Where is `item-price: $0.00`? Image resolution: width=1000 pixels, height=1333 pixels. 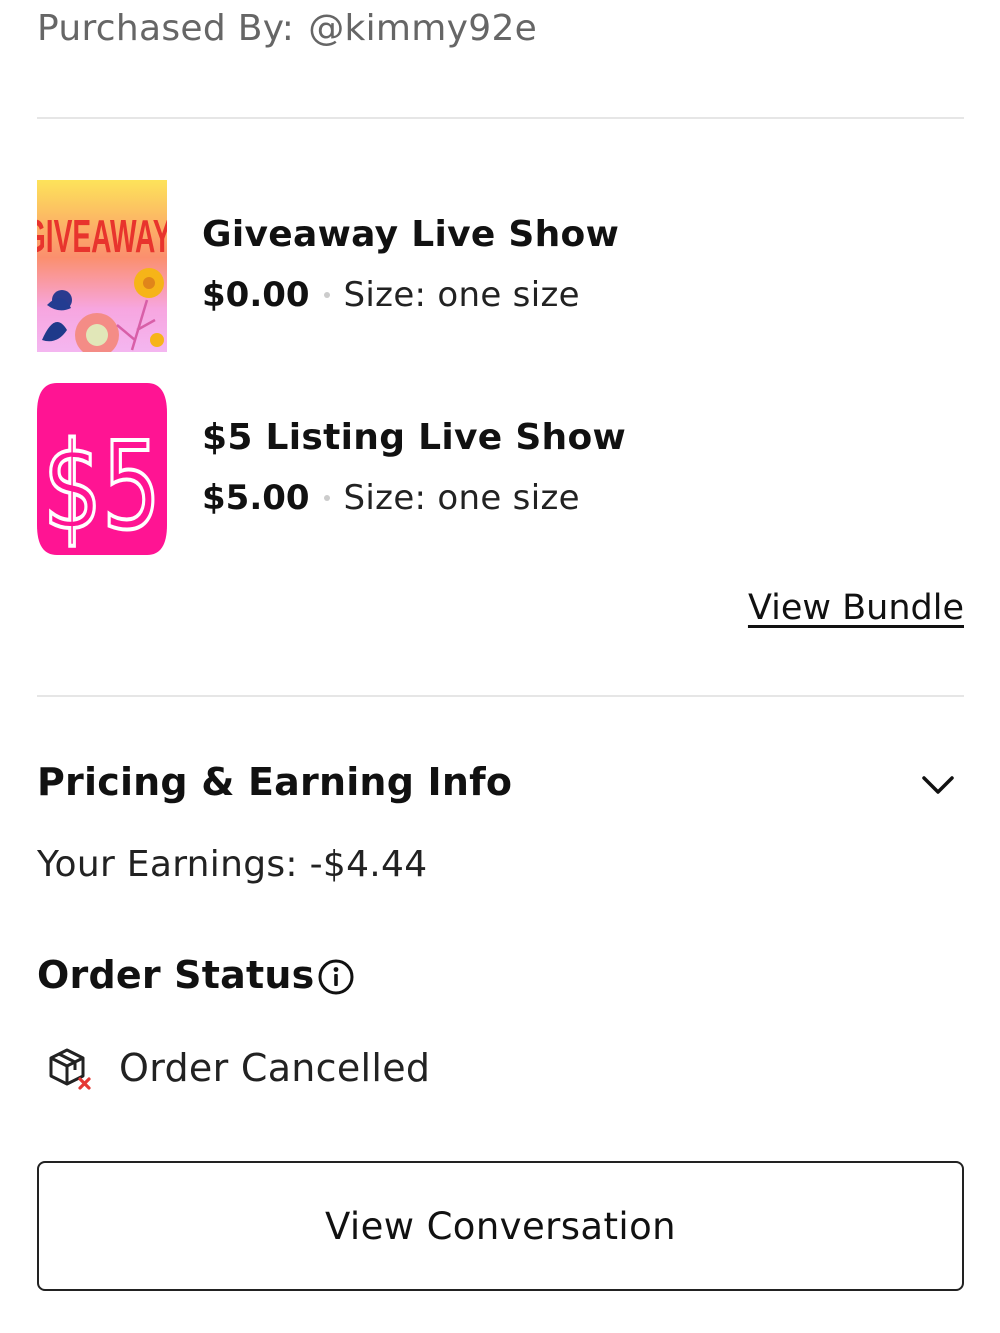
item-price: $0.00 is located at coordinates (256, 295).